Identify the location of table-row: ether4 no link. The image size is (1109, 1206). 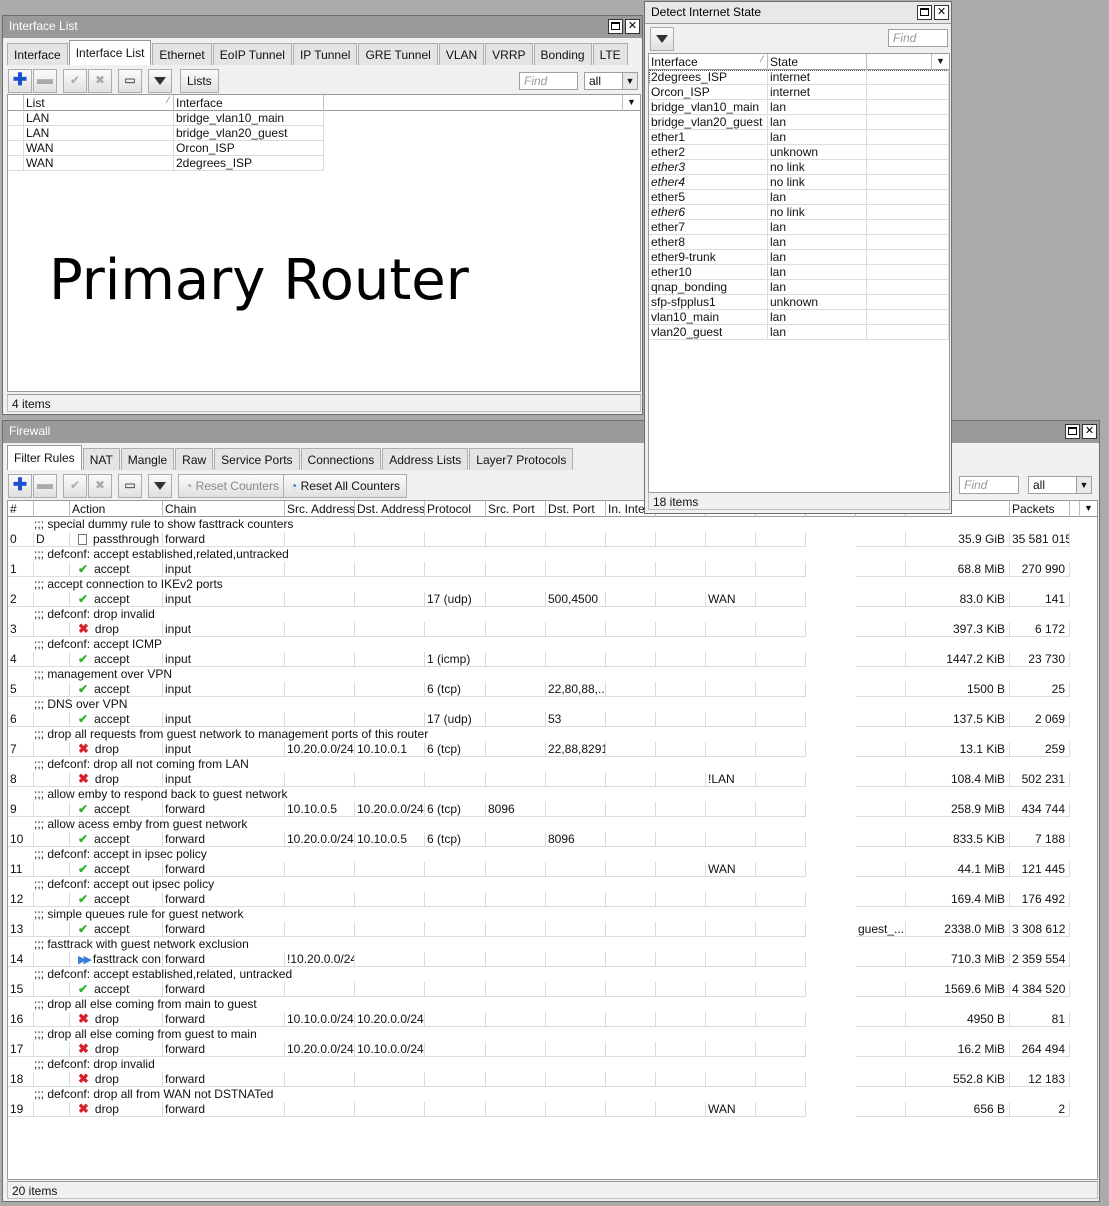
(799, 182).